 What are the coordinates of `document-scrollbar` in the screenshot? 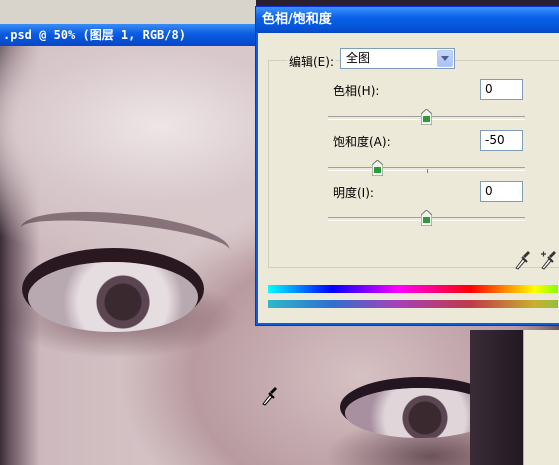 It's located at (541, 397).